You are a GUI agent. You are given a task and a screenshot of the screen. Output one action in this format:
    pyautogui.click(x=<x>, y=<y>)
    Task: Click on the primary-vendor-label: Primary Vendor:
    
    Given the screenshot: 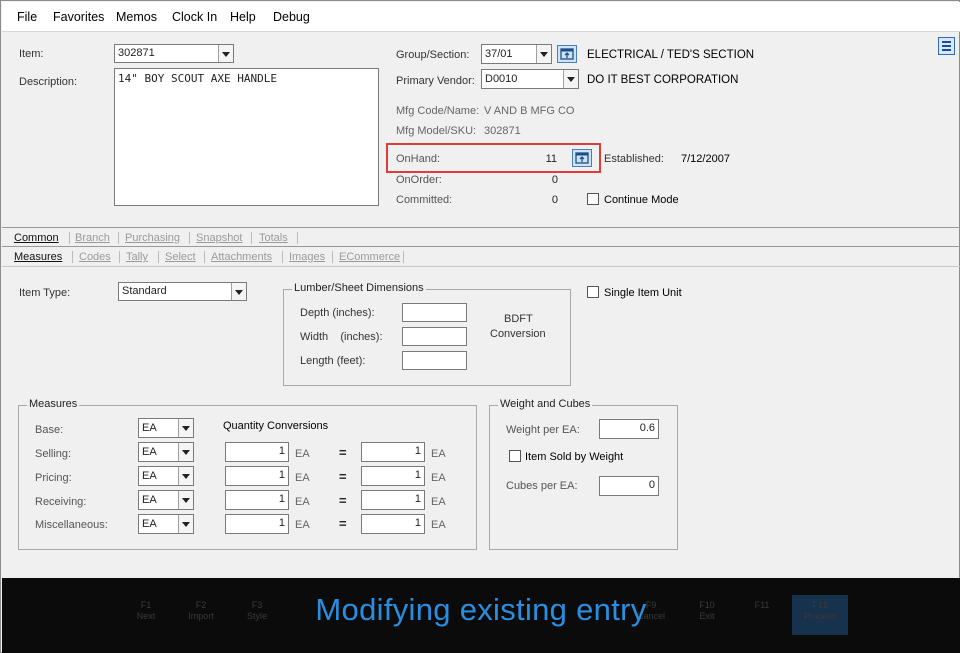 What is the action you would take?
    pyautogui.click(x=435, y=81)
    